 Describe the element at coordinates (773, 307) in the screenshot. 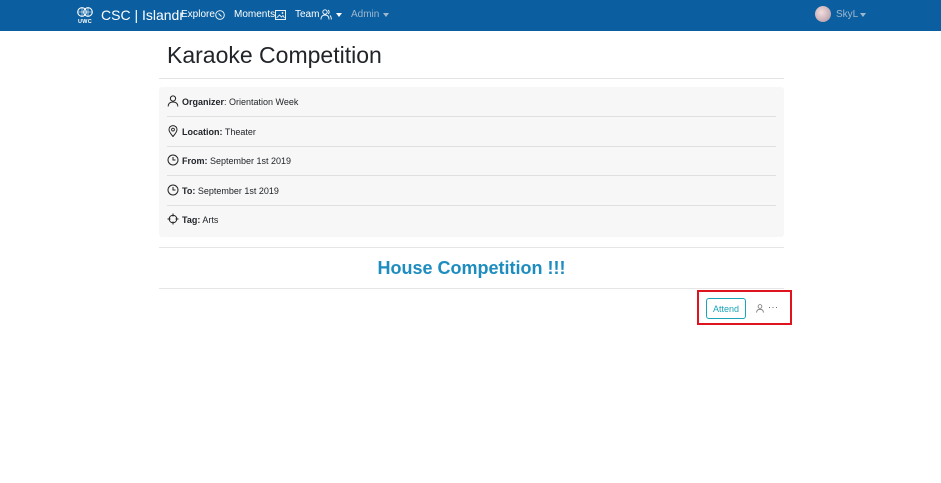

I see `more-attendees-button: ···` at that location.